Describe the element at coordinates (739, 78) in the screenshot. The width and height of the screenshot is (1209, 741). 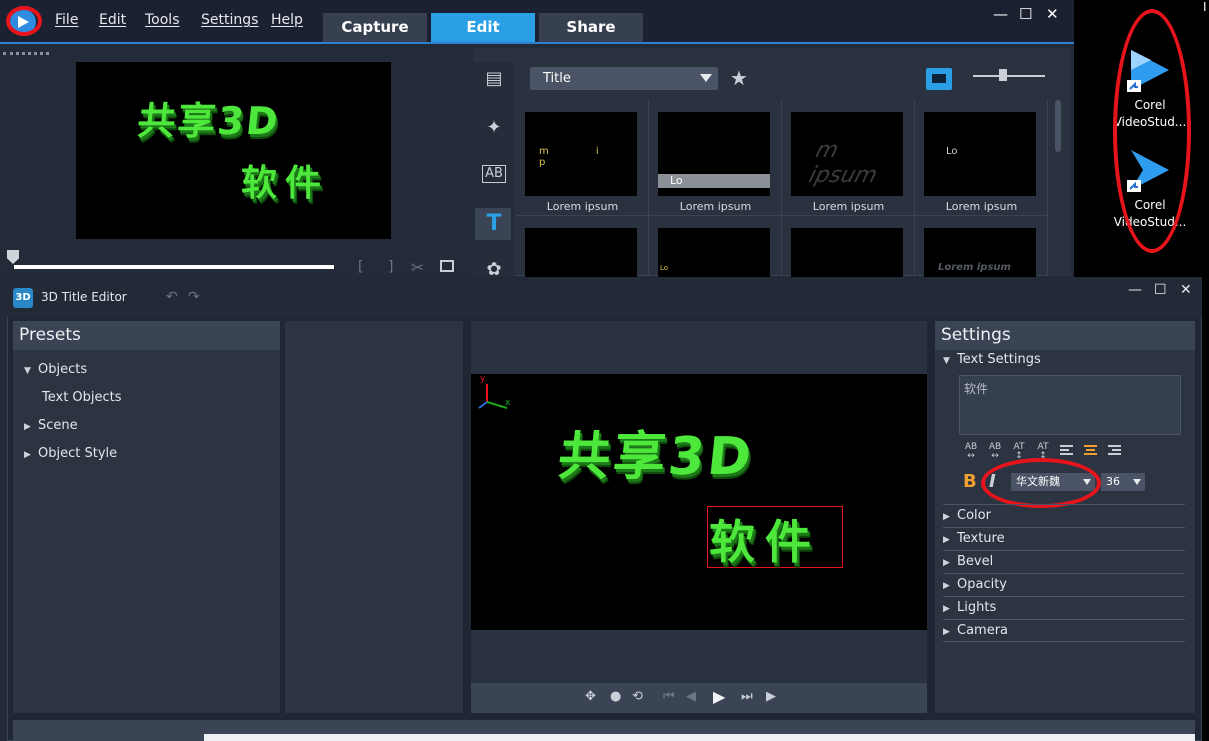
I see `add-favorite-star-icon: ★` at that location.